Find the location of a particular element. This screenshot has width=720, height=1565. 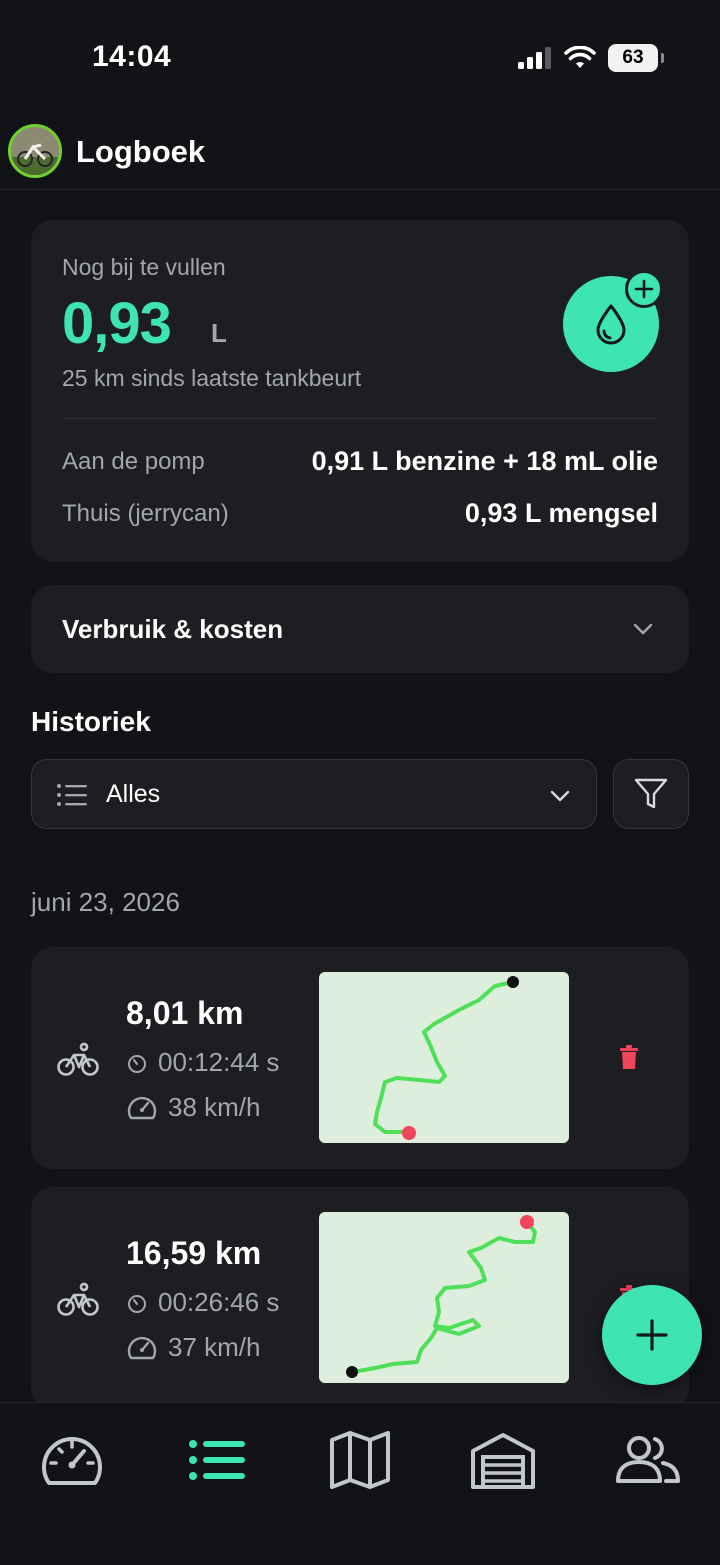

map-icon is located at coordinates (360, 1460).